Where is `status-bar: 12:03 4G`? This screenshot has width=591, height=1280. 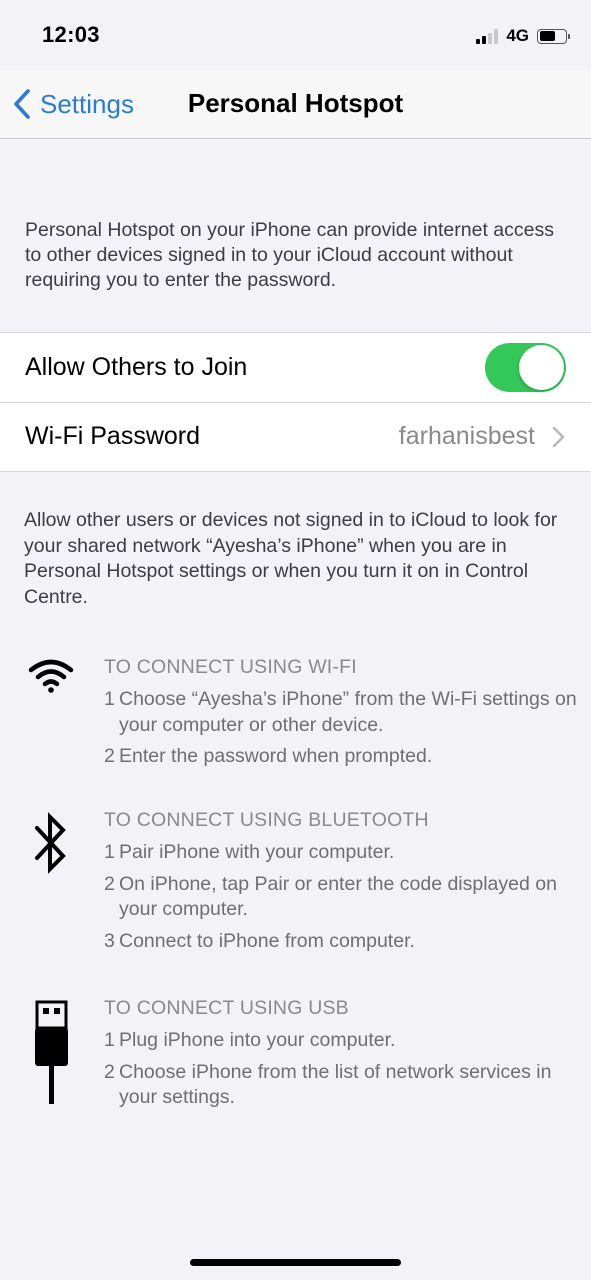 status-bar: 12:03 4G is located at coordinates (295, 35).